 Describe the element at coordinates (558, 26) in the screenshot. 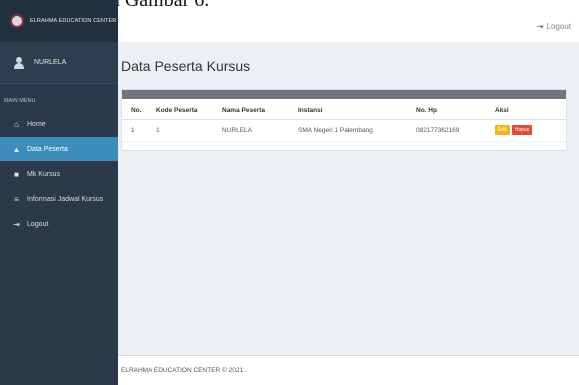

I see `logout-label: Logout` at that location.